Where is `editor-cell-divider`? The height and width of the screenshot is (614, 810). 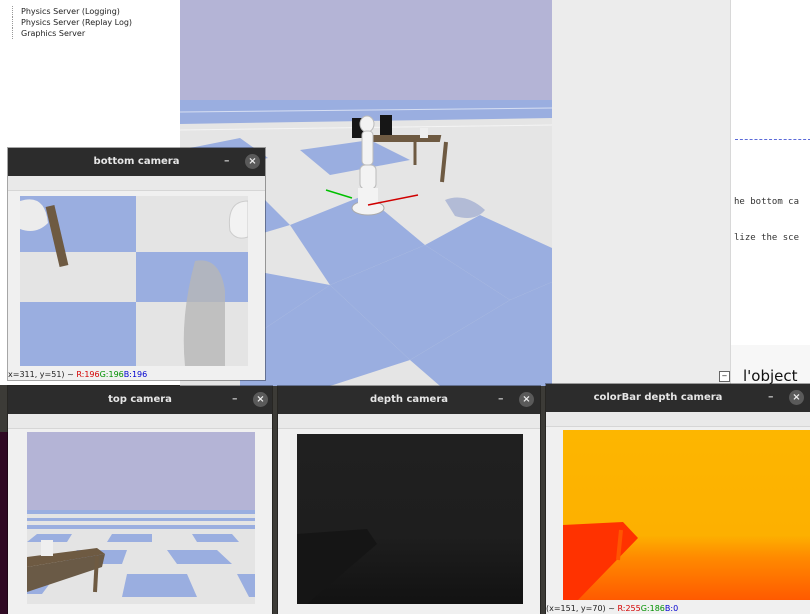 editor-cell-divider is located at coordinates (772, 139).